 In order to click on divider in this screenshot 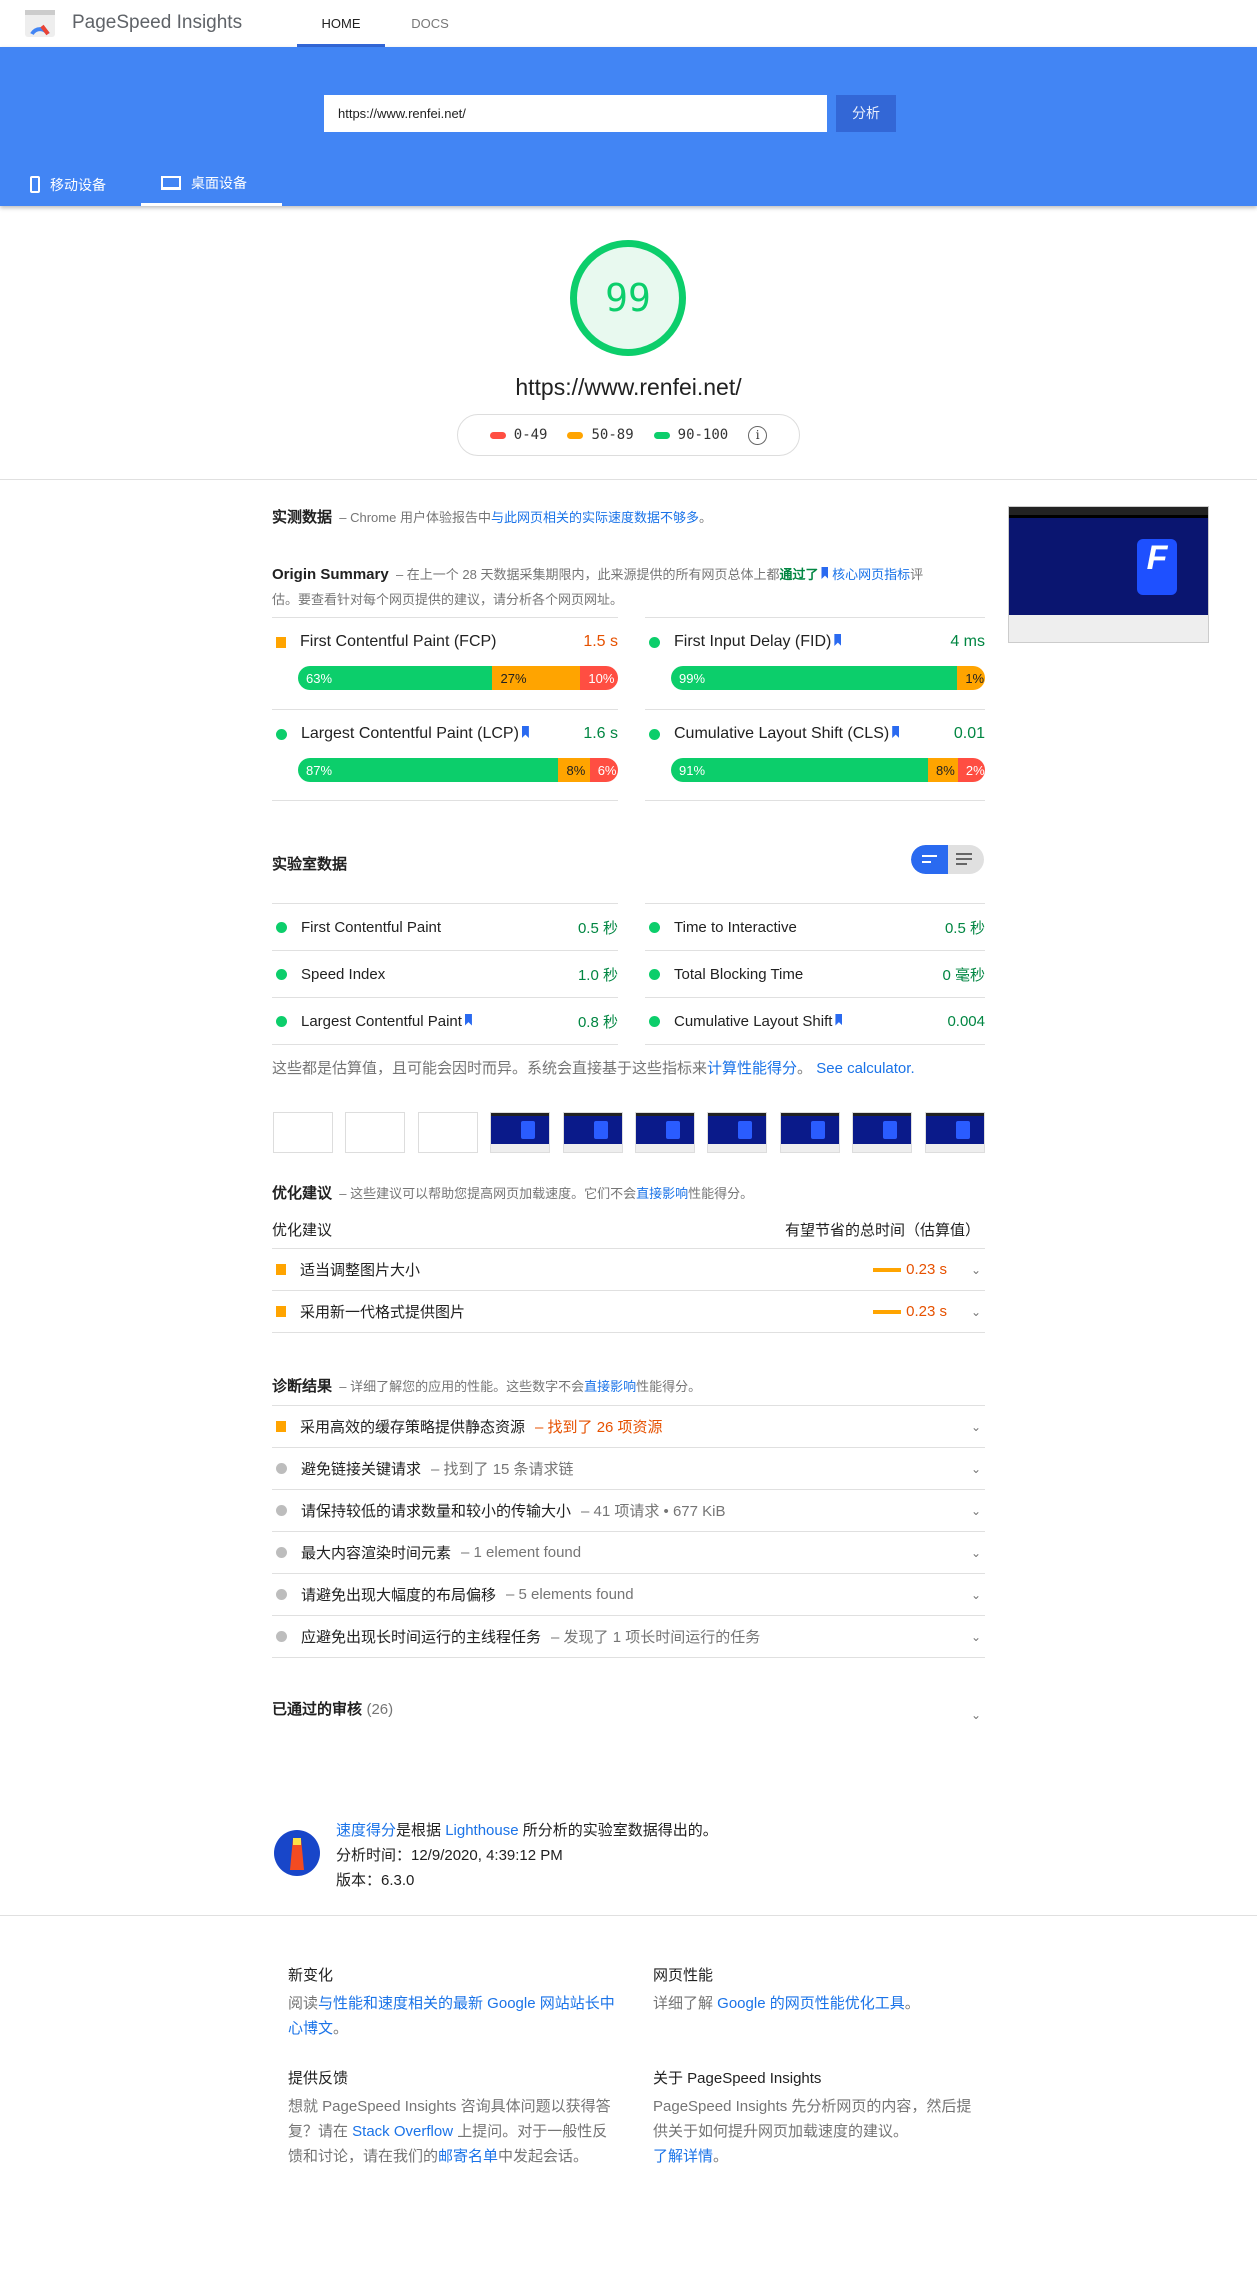, I will do `click(815, 800)`.